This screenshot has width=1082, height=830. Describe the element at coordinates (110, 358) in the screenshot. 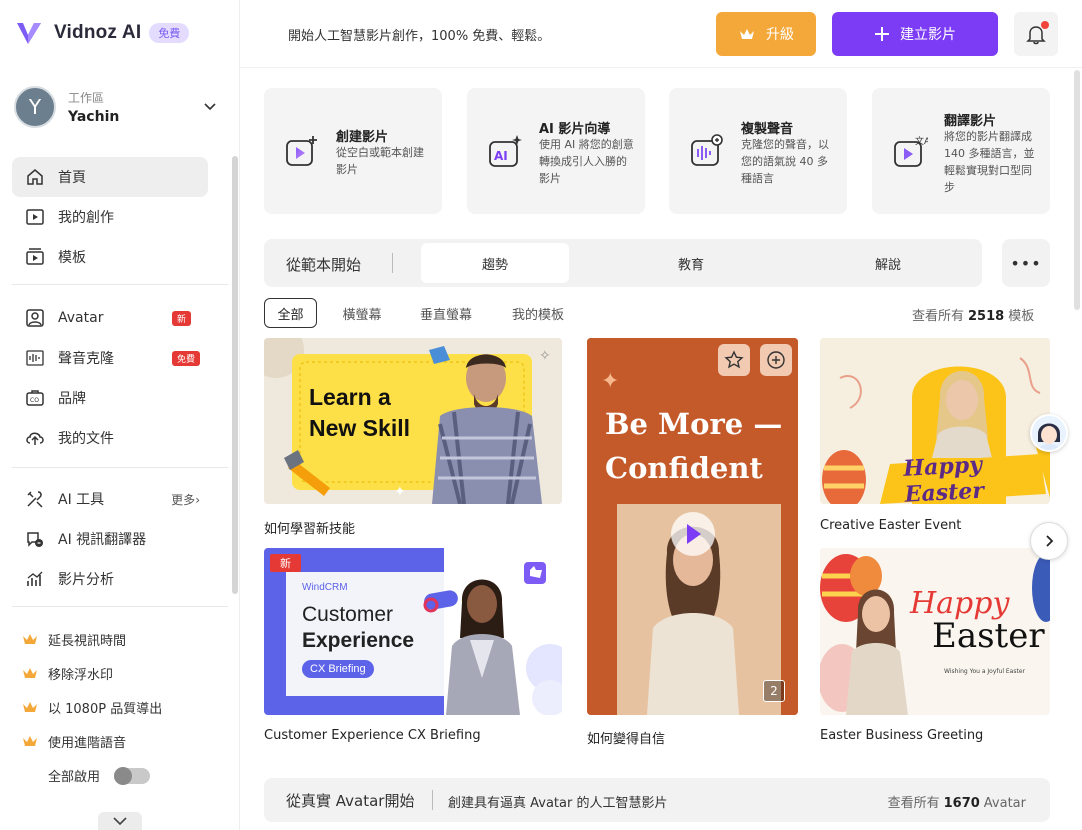

I see `sidebar-item-voice-clone: 聲音克隆 免費` at that location.